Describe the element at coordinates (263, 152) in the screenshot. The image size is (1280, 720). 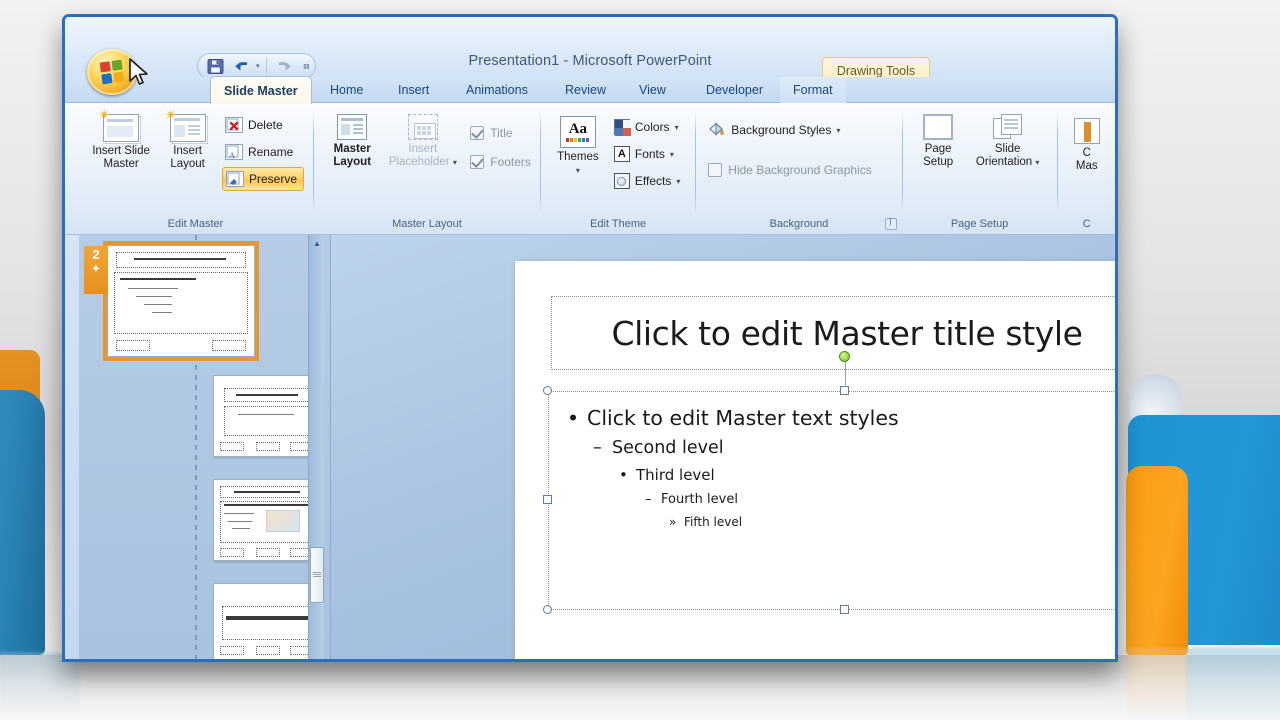
I see `rename-master-button: A Rename` at that location.